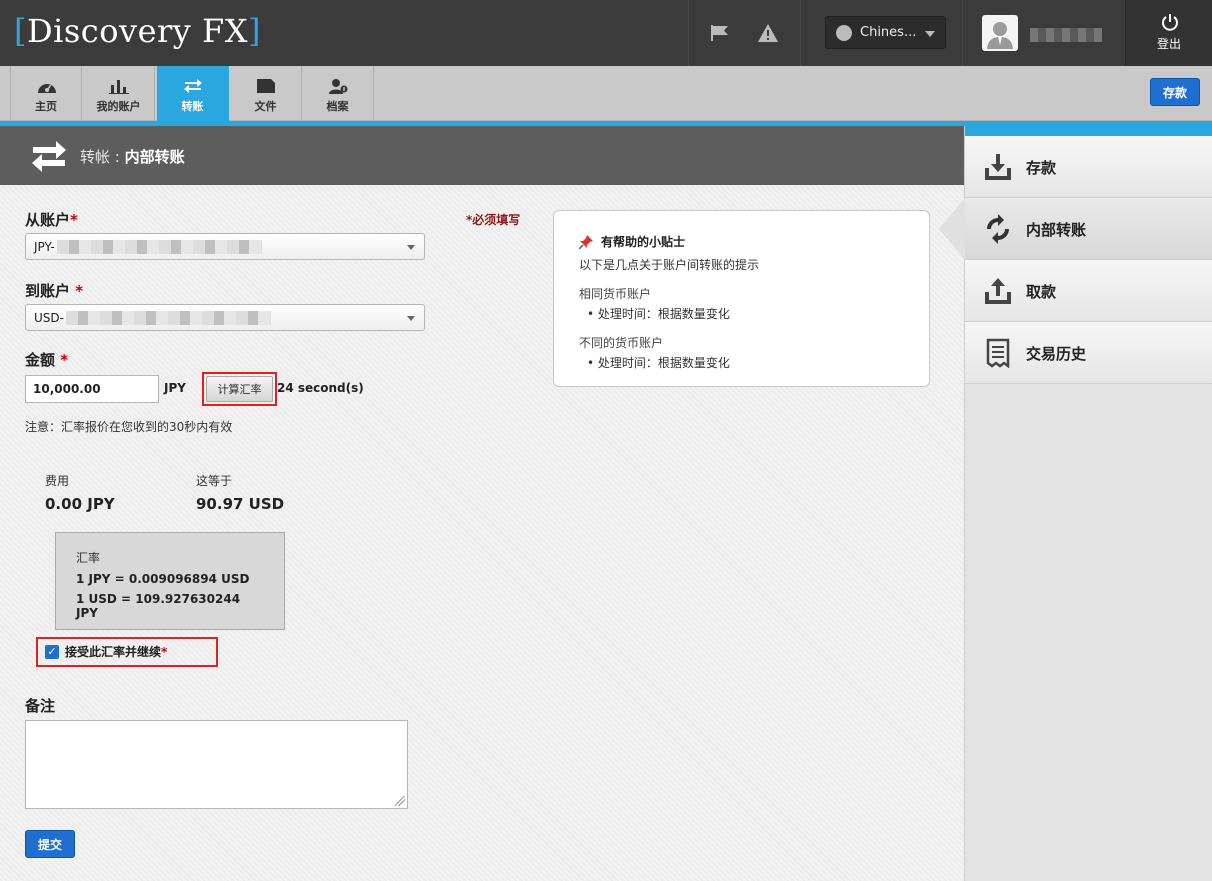 This screenshot has height=881, width=1212. I want to click on nav-item-label: 档案, so click(337, 106).